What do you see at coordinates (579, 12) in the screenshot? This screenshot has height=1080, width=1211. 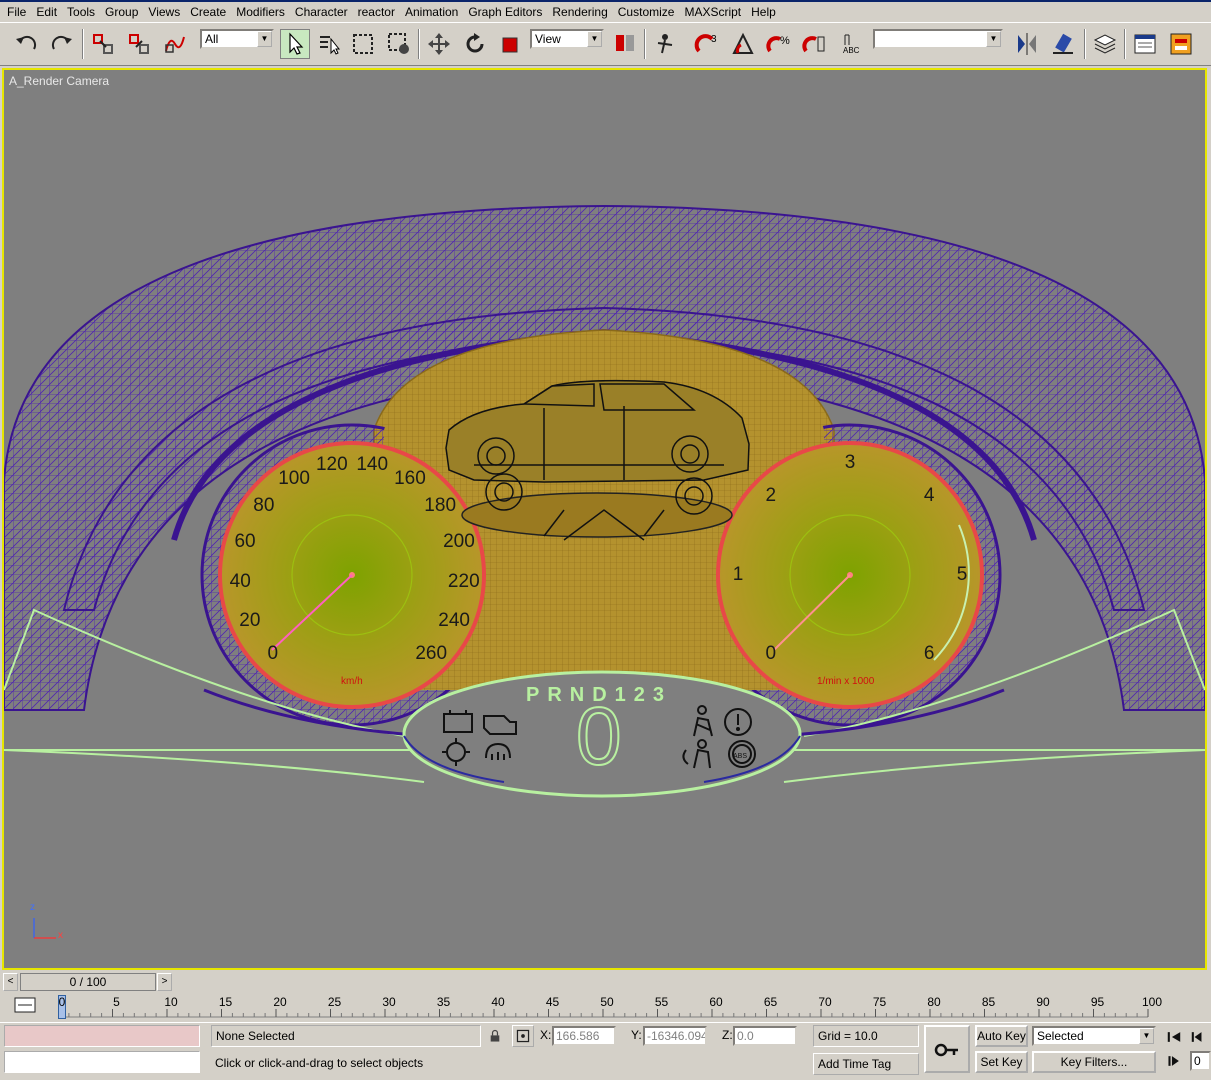 I see `menu-rendering: Rendering` at bounding box center [579, 12].